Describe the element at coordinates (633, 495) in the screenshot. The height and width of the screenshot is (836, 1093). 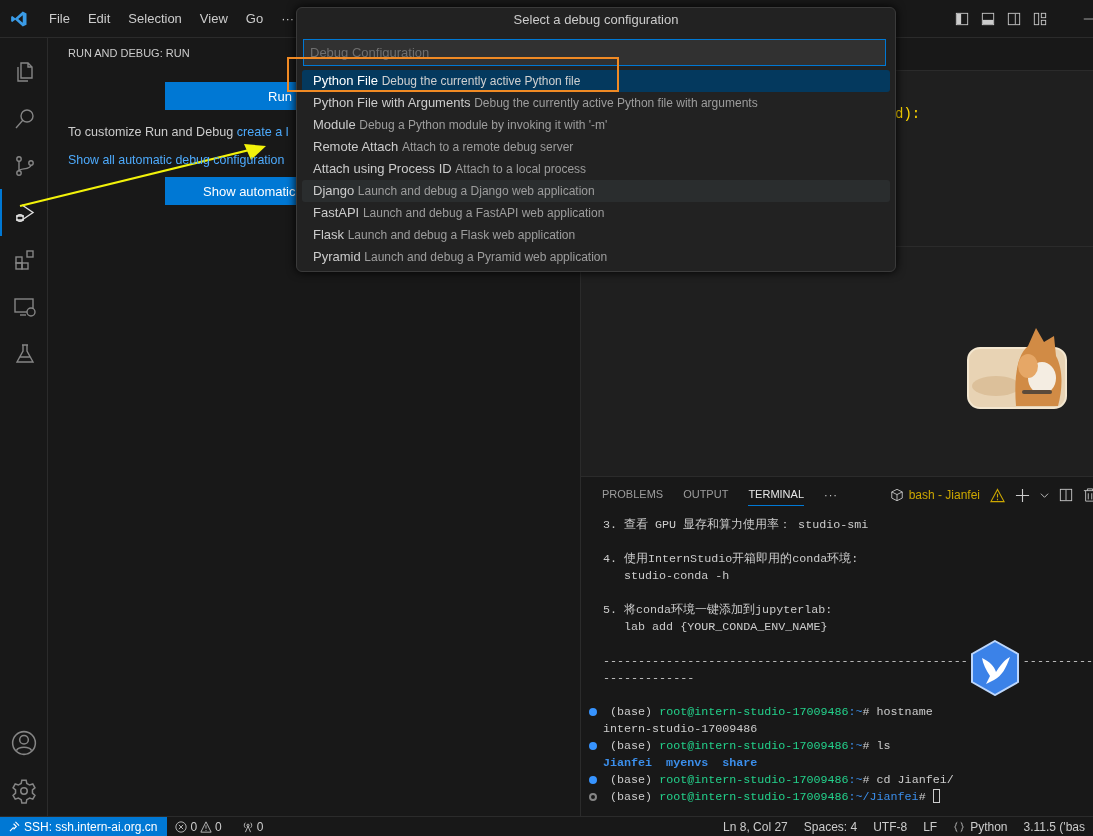
I see `panel-tab: PROBLEMS` at that location.